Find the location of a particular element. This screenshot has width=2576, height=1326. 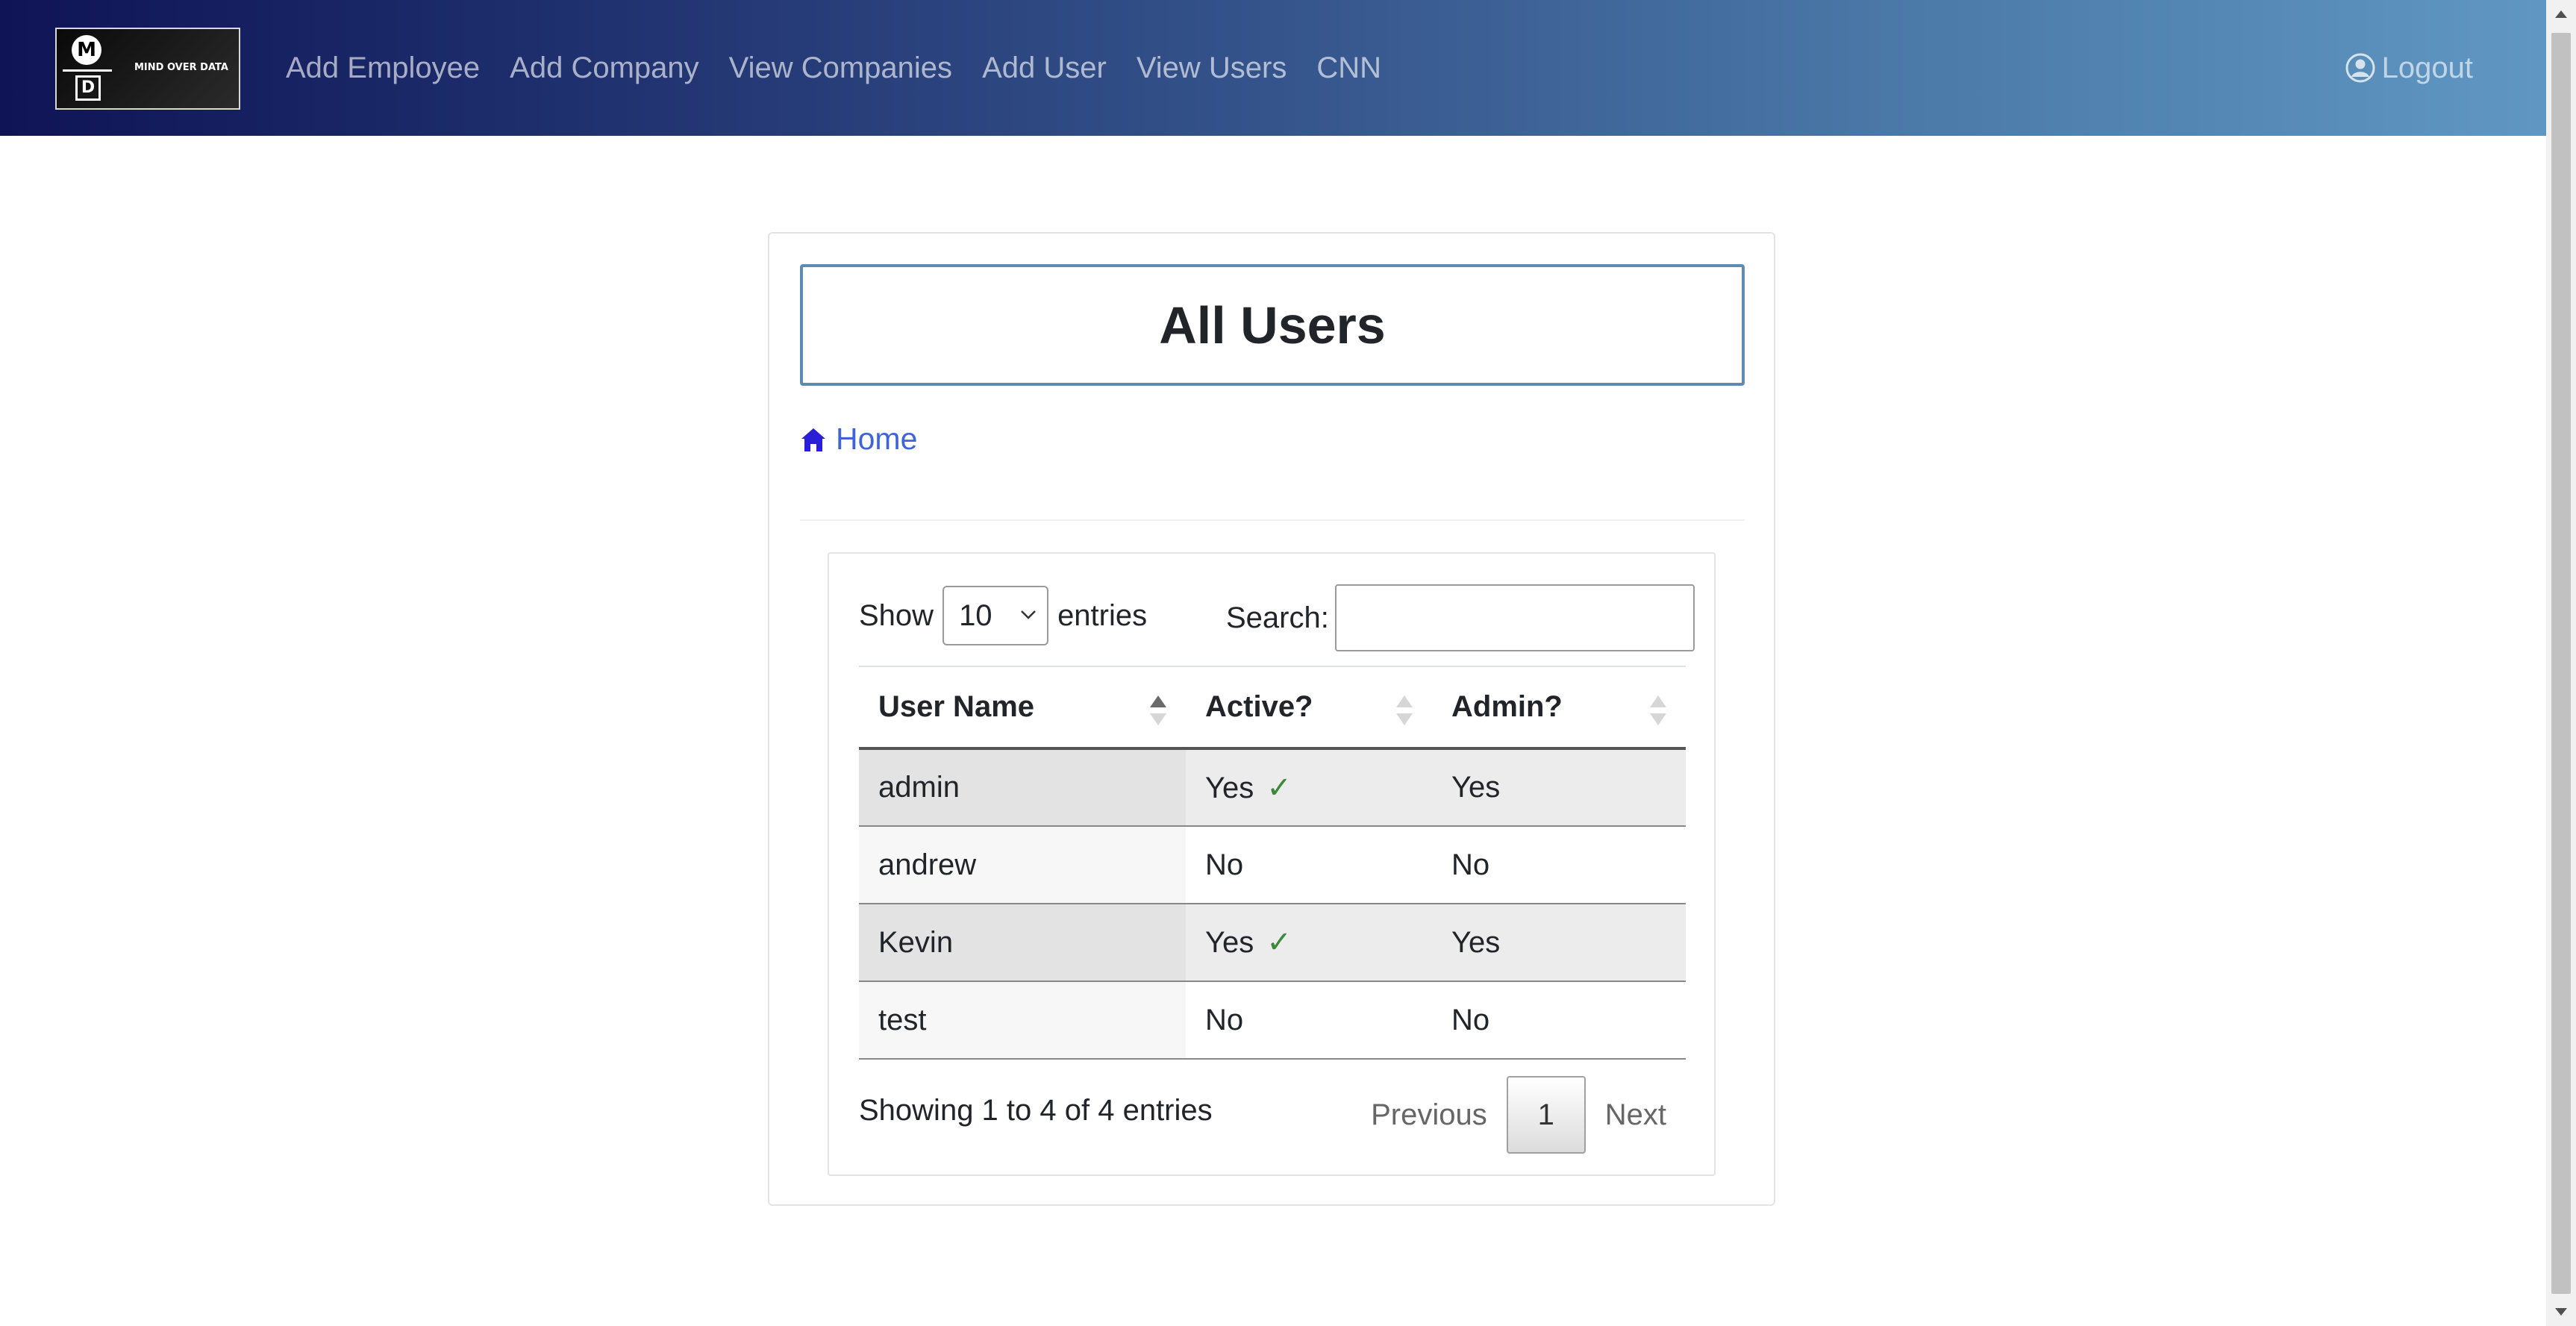

home-icon is located at coordinates (813, 439).